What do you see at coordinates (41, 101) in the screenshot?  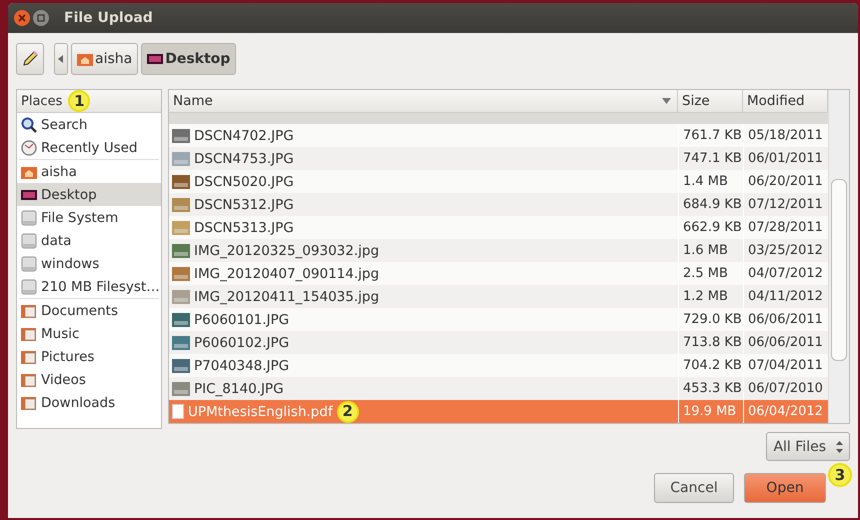 I see `column-header: Places` at bounding box center [41, 101].